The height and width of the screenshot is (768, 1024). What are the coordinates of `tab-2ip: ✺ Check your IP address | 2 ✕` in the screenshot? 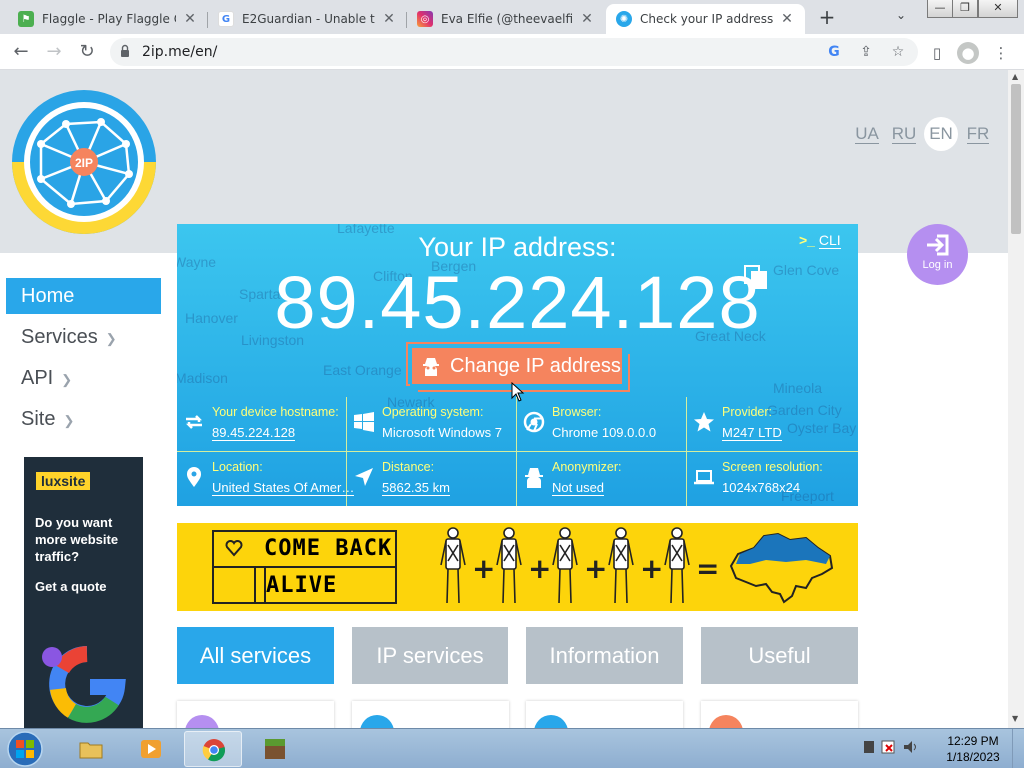 It's located at (705, 19).